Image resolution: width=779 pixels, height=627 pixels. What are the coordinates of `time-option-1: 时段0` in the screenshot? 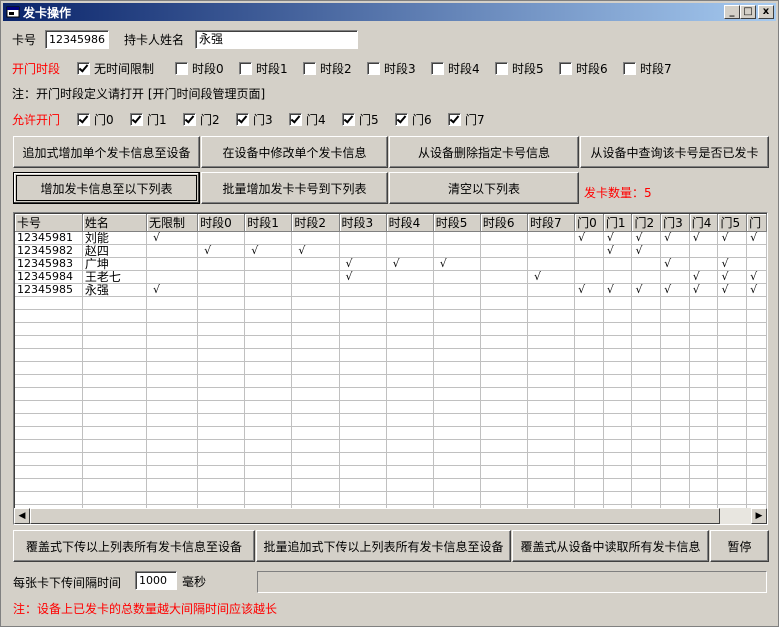 It's located at (199, 68).